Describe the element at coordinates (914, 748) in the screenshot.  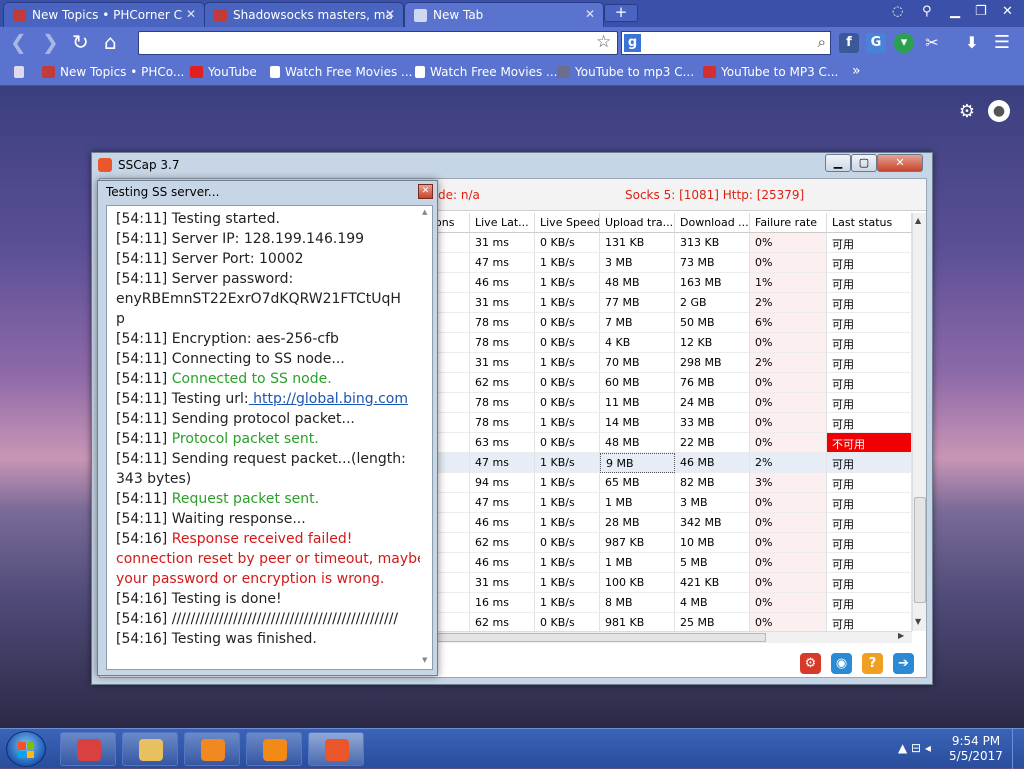
I see `tray-icons: ▲ ⊟ ◂` at that location.